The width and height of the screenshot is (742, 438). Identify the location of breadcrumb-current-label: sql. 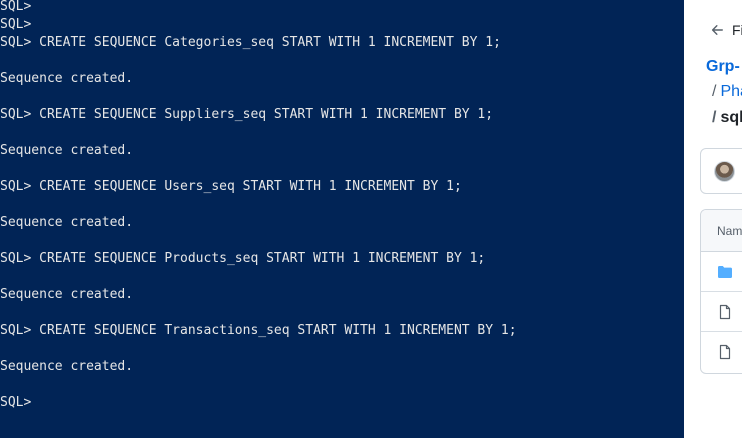
(731, 117).